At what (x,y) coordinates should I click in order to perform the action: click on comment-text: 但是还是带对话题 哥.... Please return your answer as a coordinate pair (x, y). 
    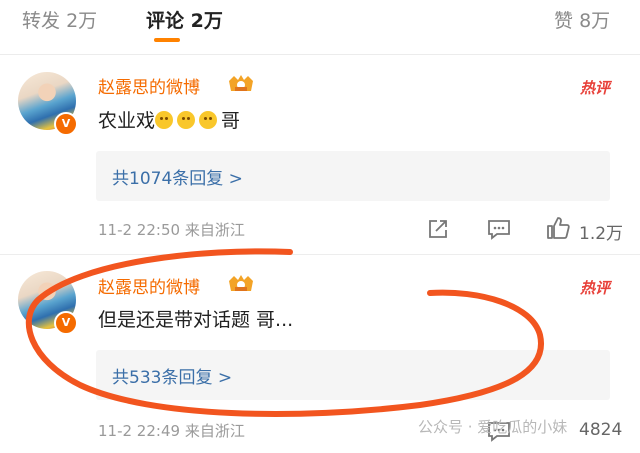
    Looking at the image, I should click on (196, 320).